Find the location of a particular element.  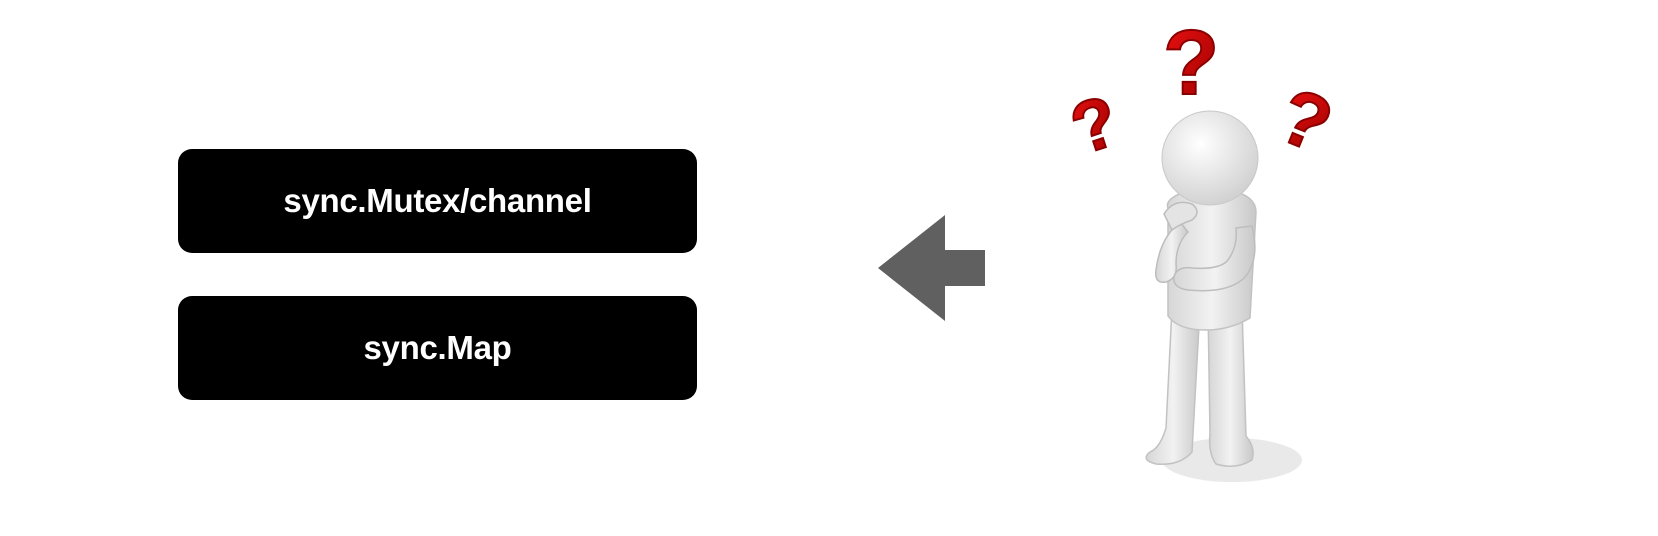

arrow-left-icon is located at coordinates (931, 268).